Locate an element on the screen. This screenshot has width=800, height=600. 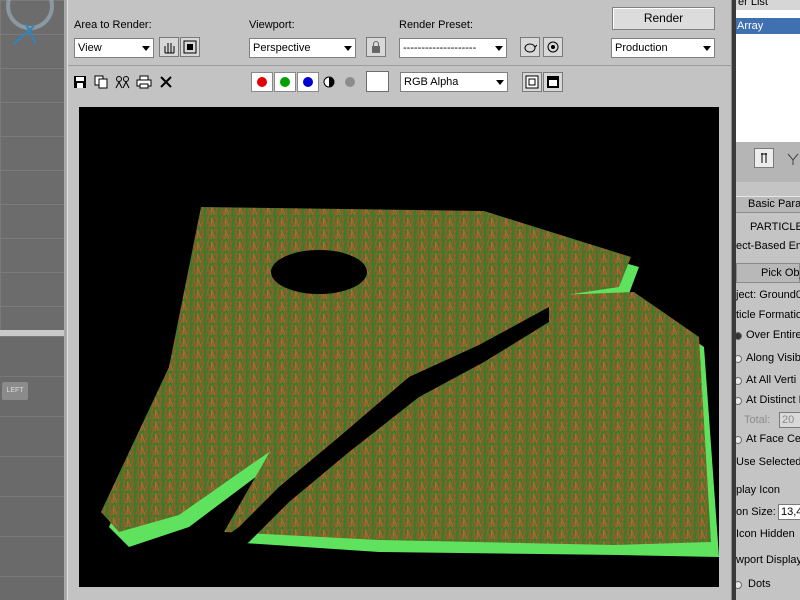
red-dot-icon is located at coordinates (262, 82).